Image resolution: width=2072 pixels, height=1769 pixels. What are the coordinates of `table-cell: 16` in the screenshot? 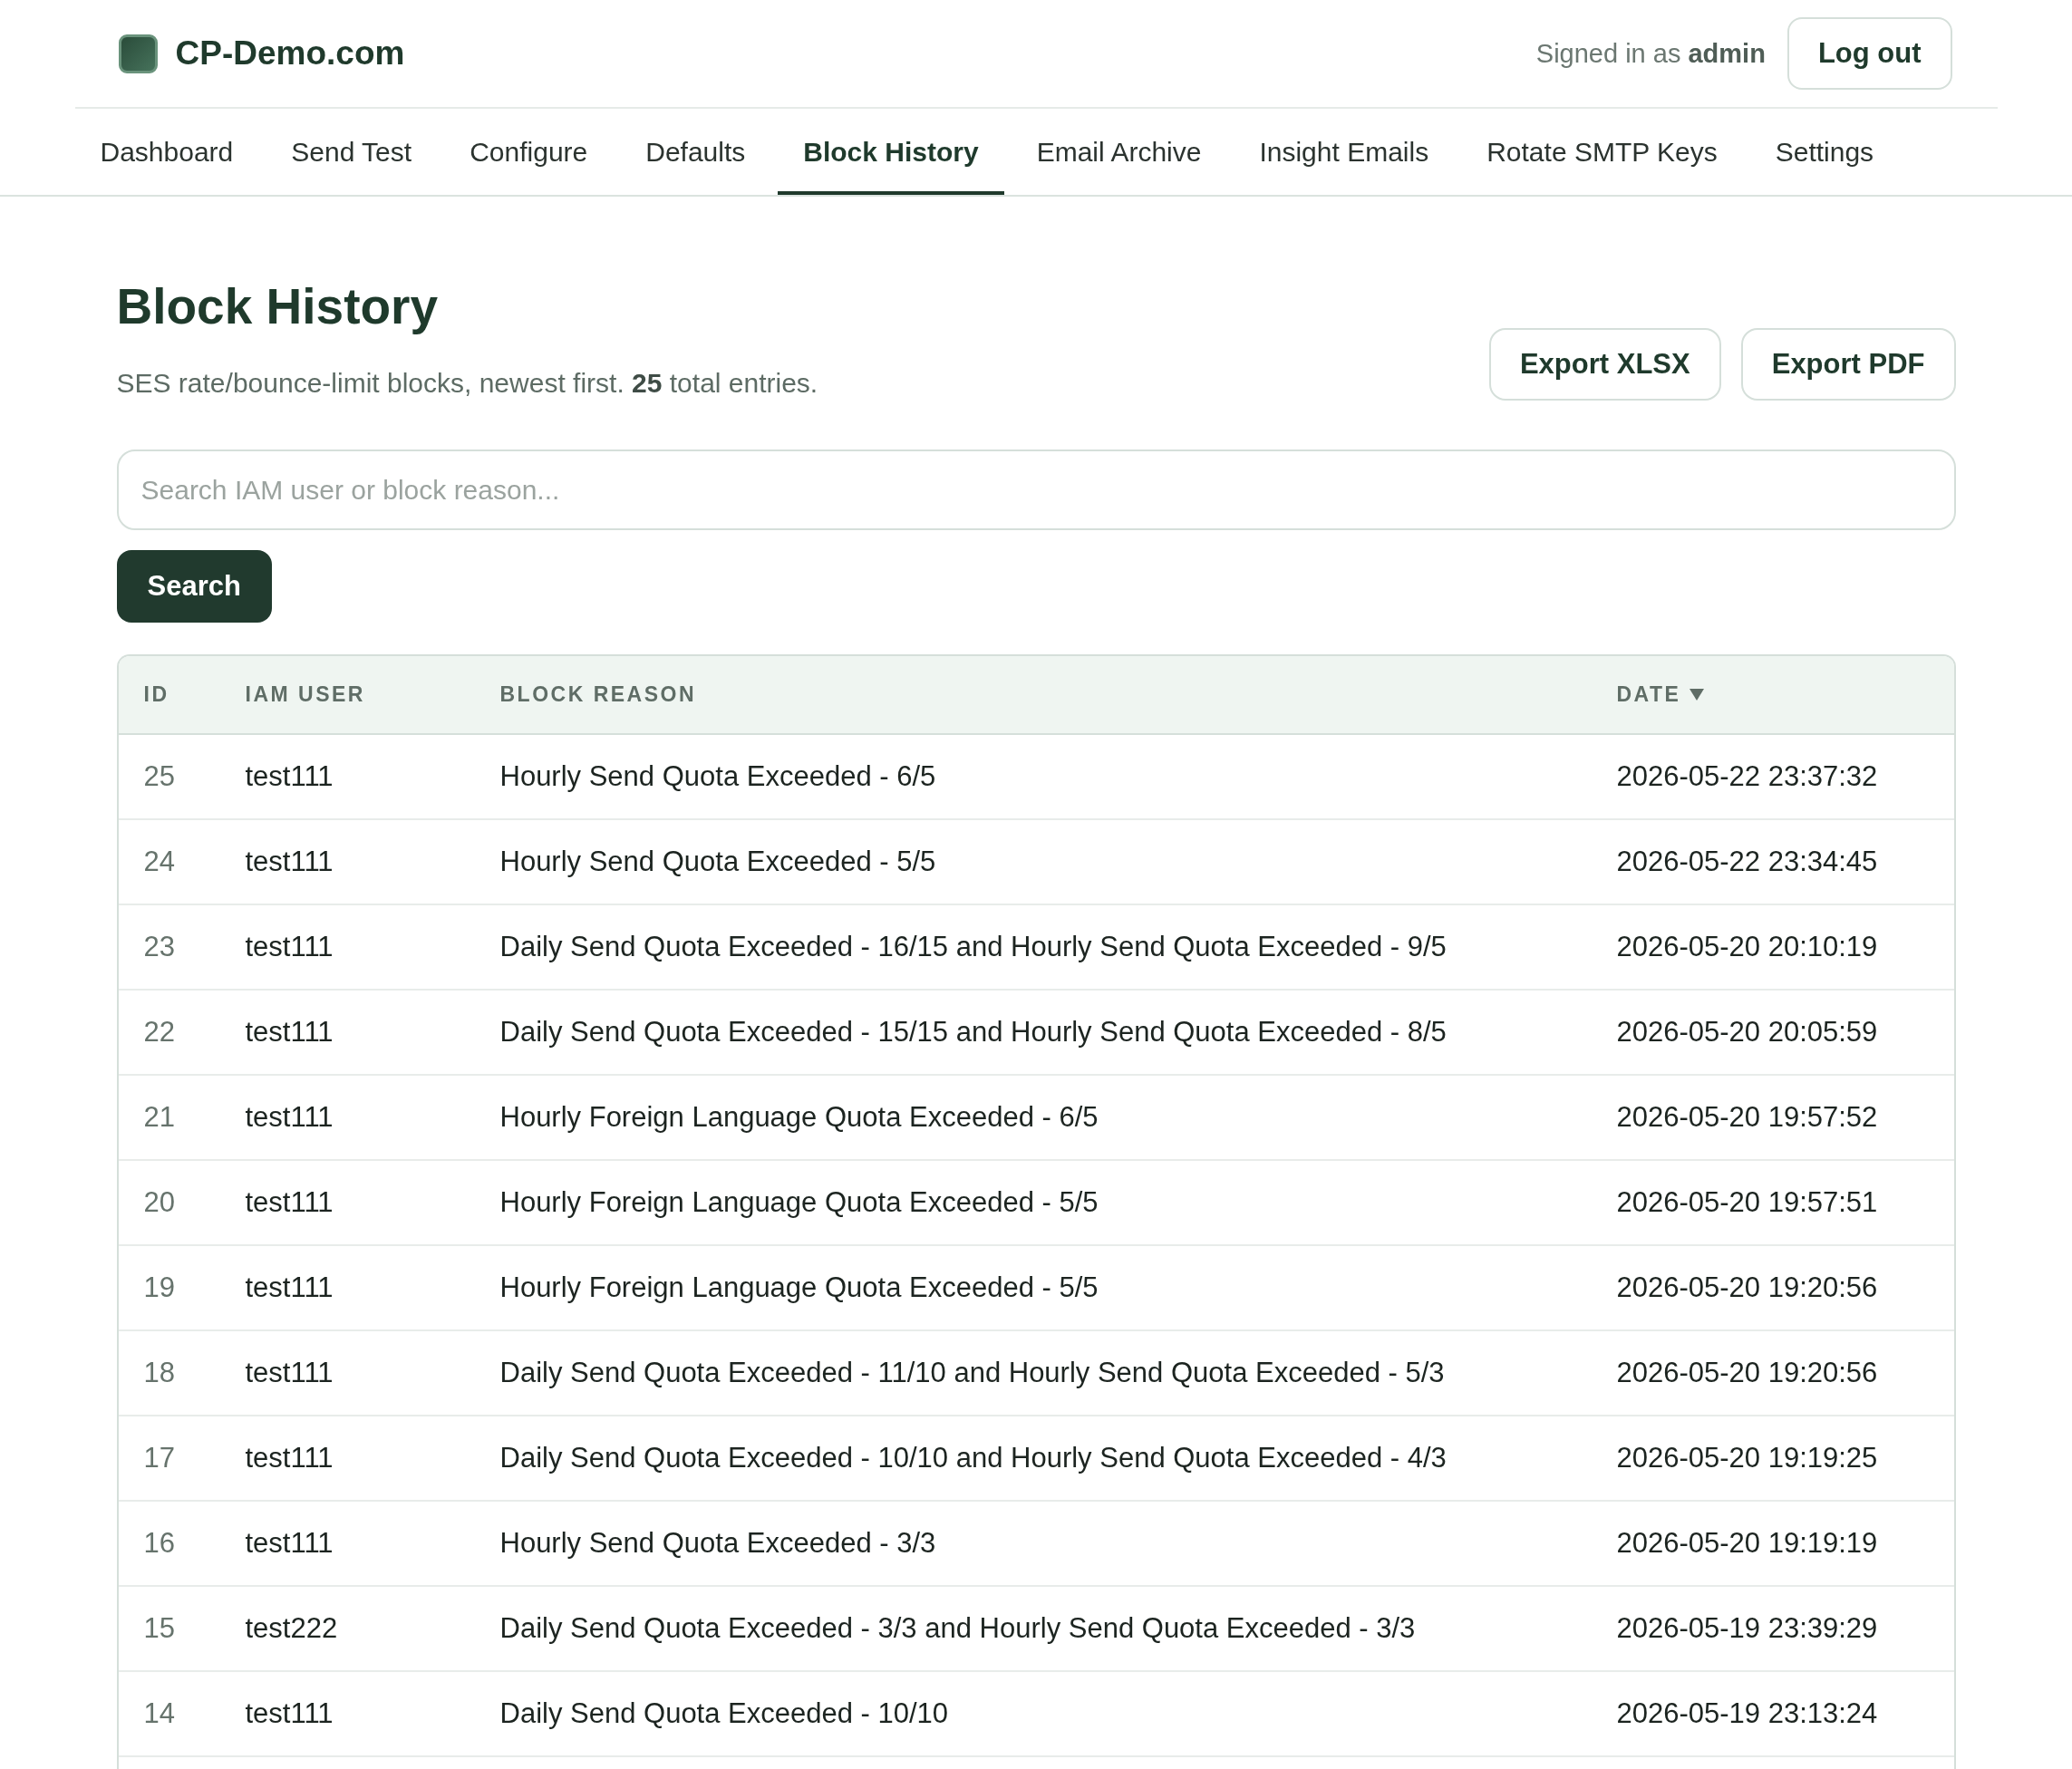 It's located at (159, 1543).